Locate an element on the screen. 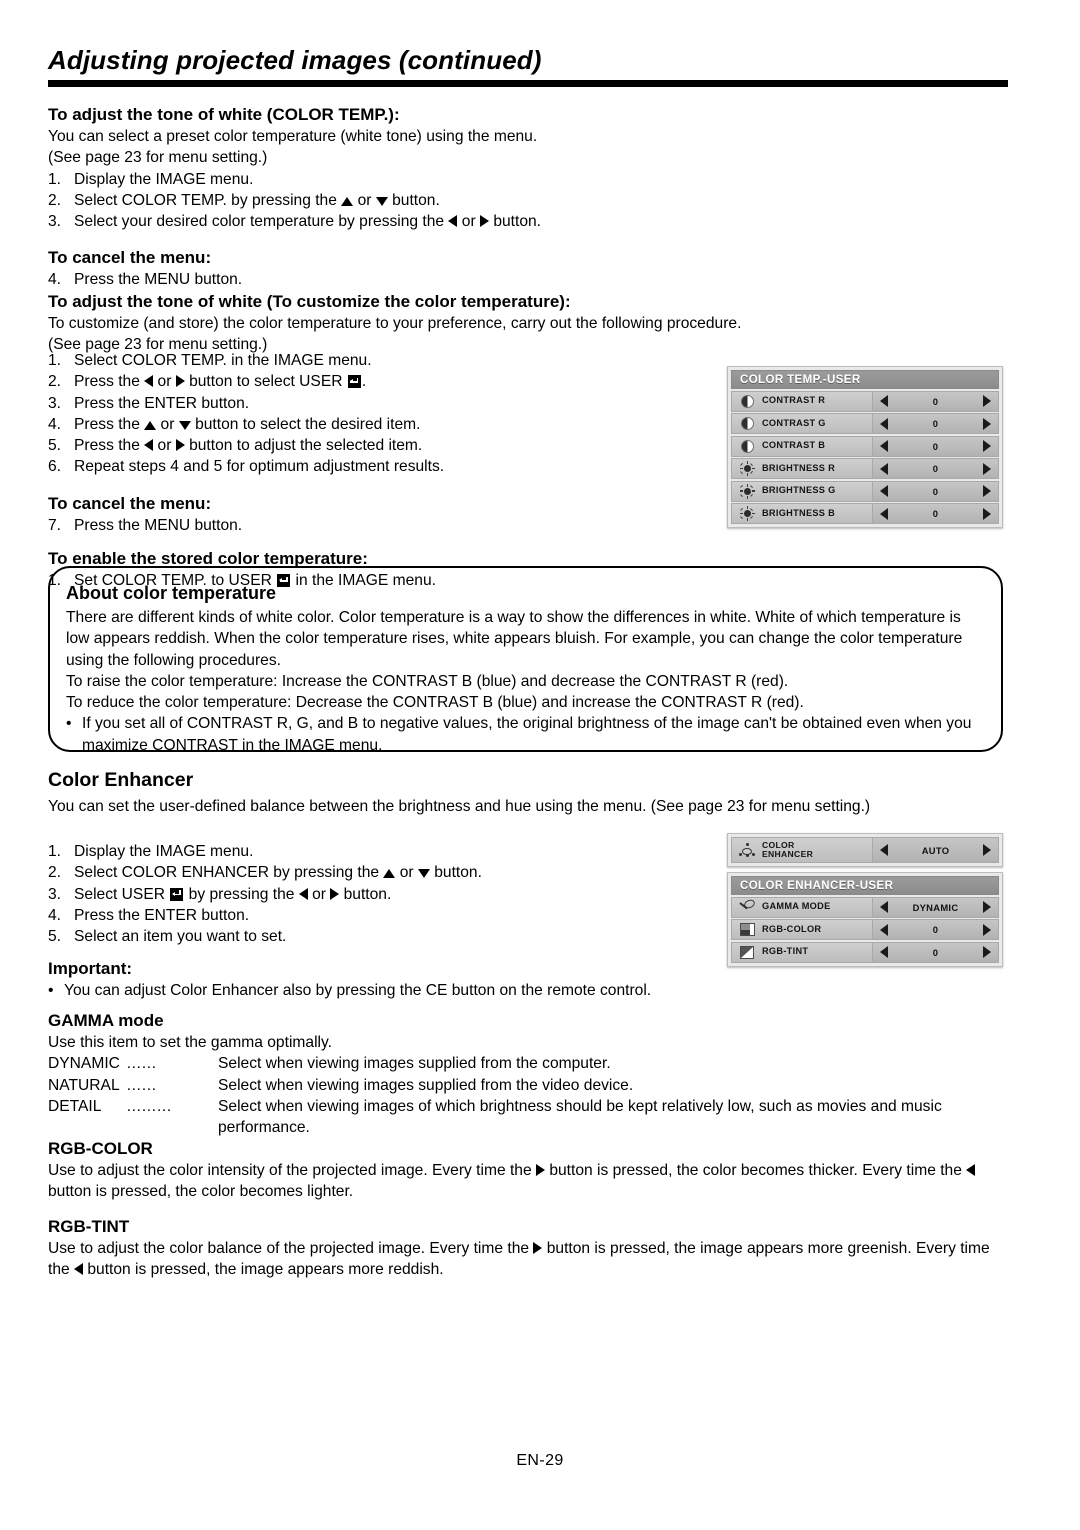 Image resolution: width=1080 pixels, height=1530 pixels. color-temp-intro-line2: (See page 23 for menu setting.) is located at coordinates (158, 158).